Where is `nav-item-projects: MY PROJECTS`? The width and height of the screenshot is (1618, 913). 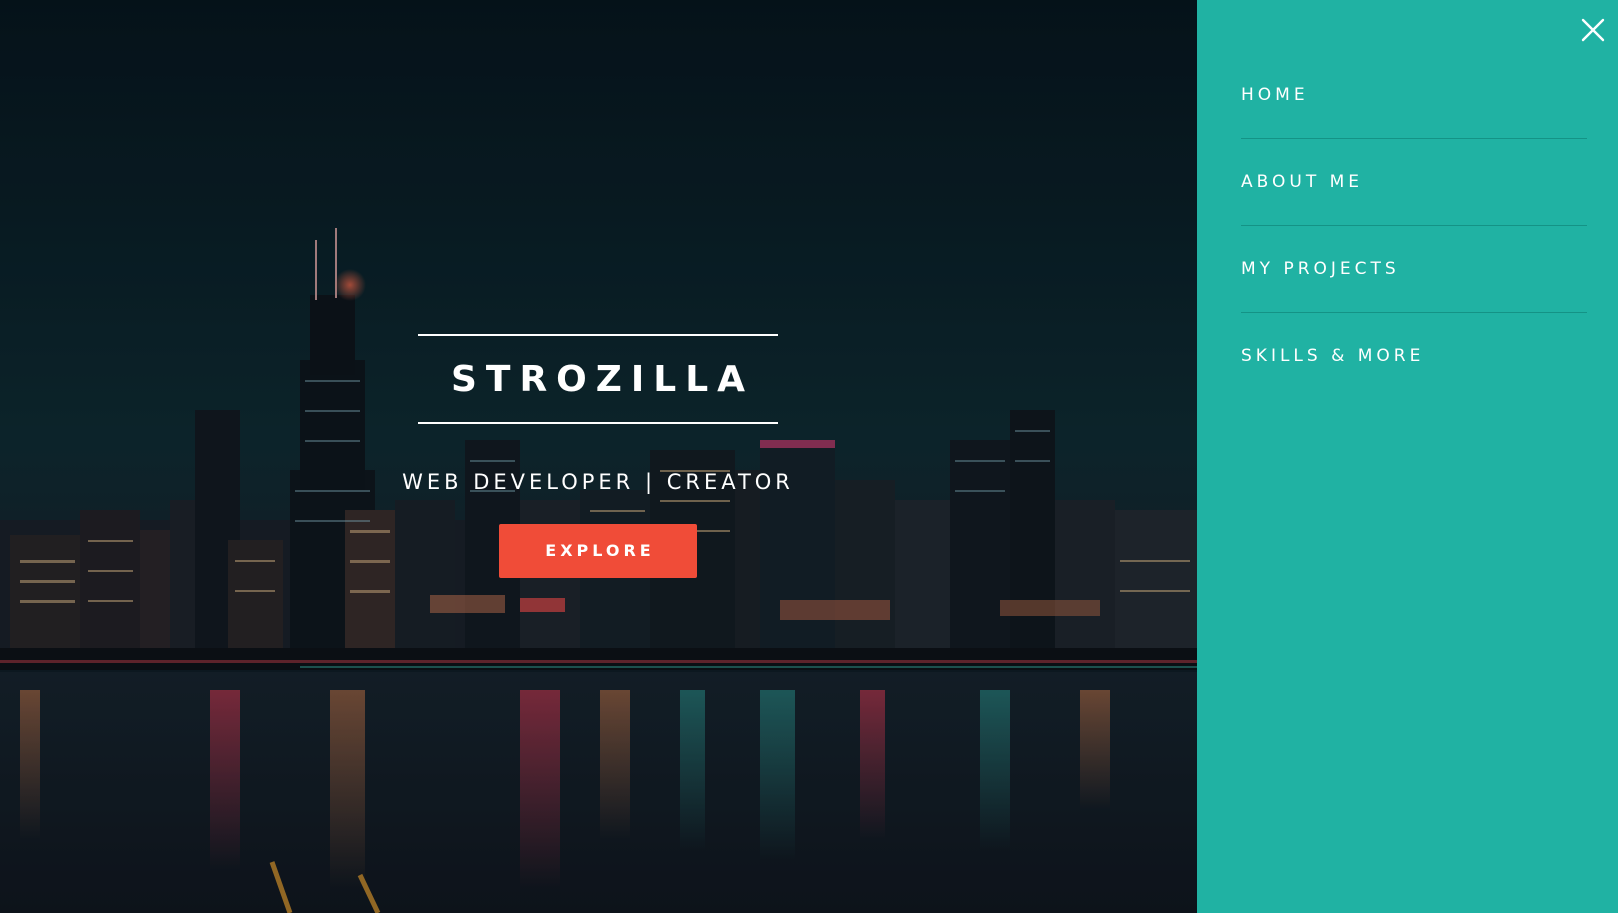 nav-item-projects: MY PROJECTS is located at coordinates (1414, 269).